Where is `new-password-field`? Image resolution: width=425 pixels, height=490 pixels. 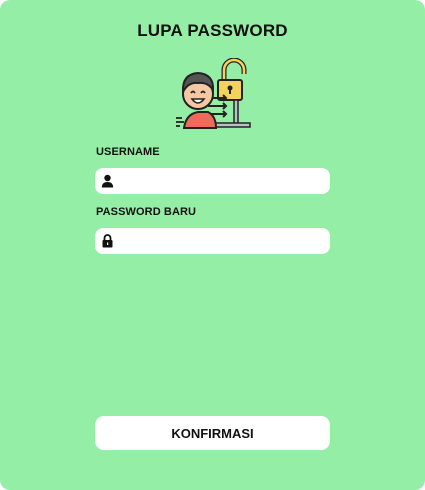
new-password-field is located at coordinates (212, 241).